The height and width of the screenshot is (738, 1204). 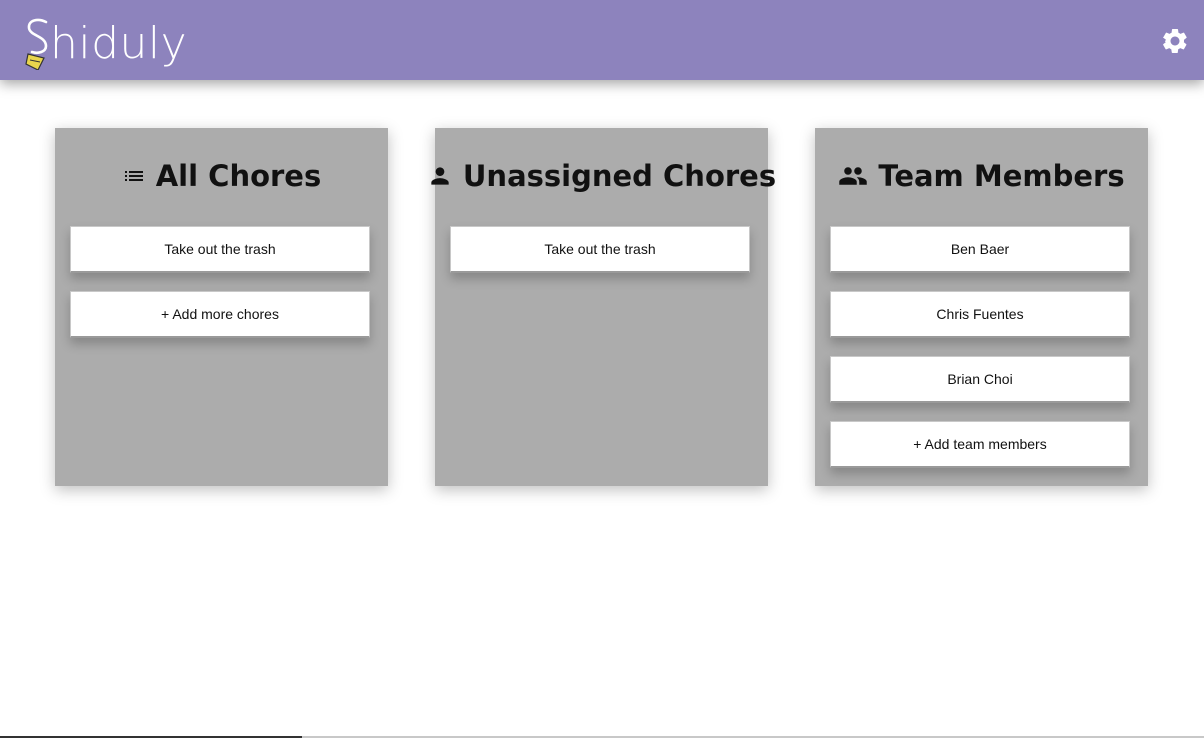 What do you see at coordinates (980, 249) in the screenshot?
I see `team-member-card: Ben Baer` at bounding box center [980, 249].